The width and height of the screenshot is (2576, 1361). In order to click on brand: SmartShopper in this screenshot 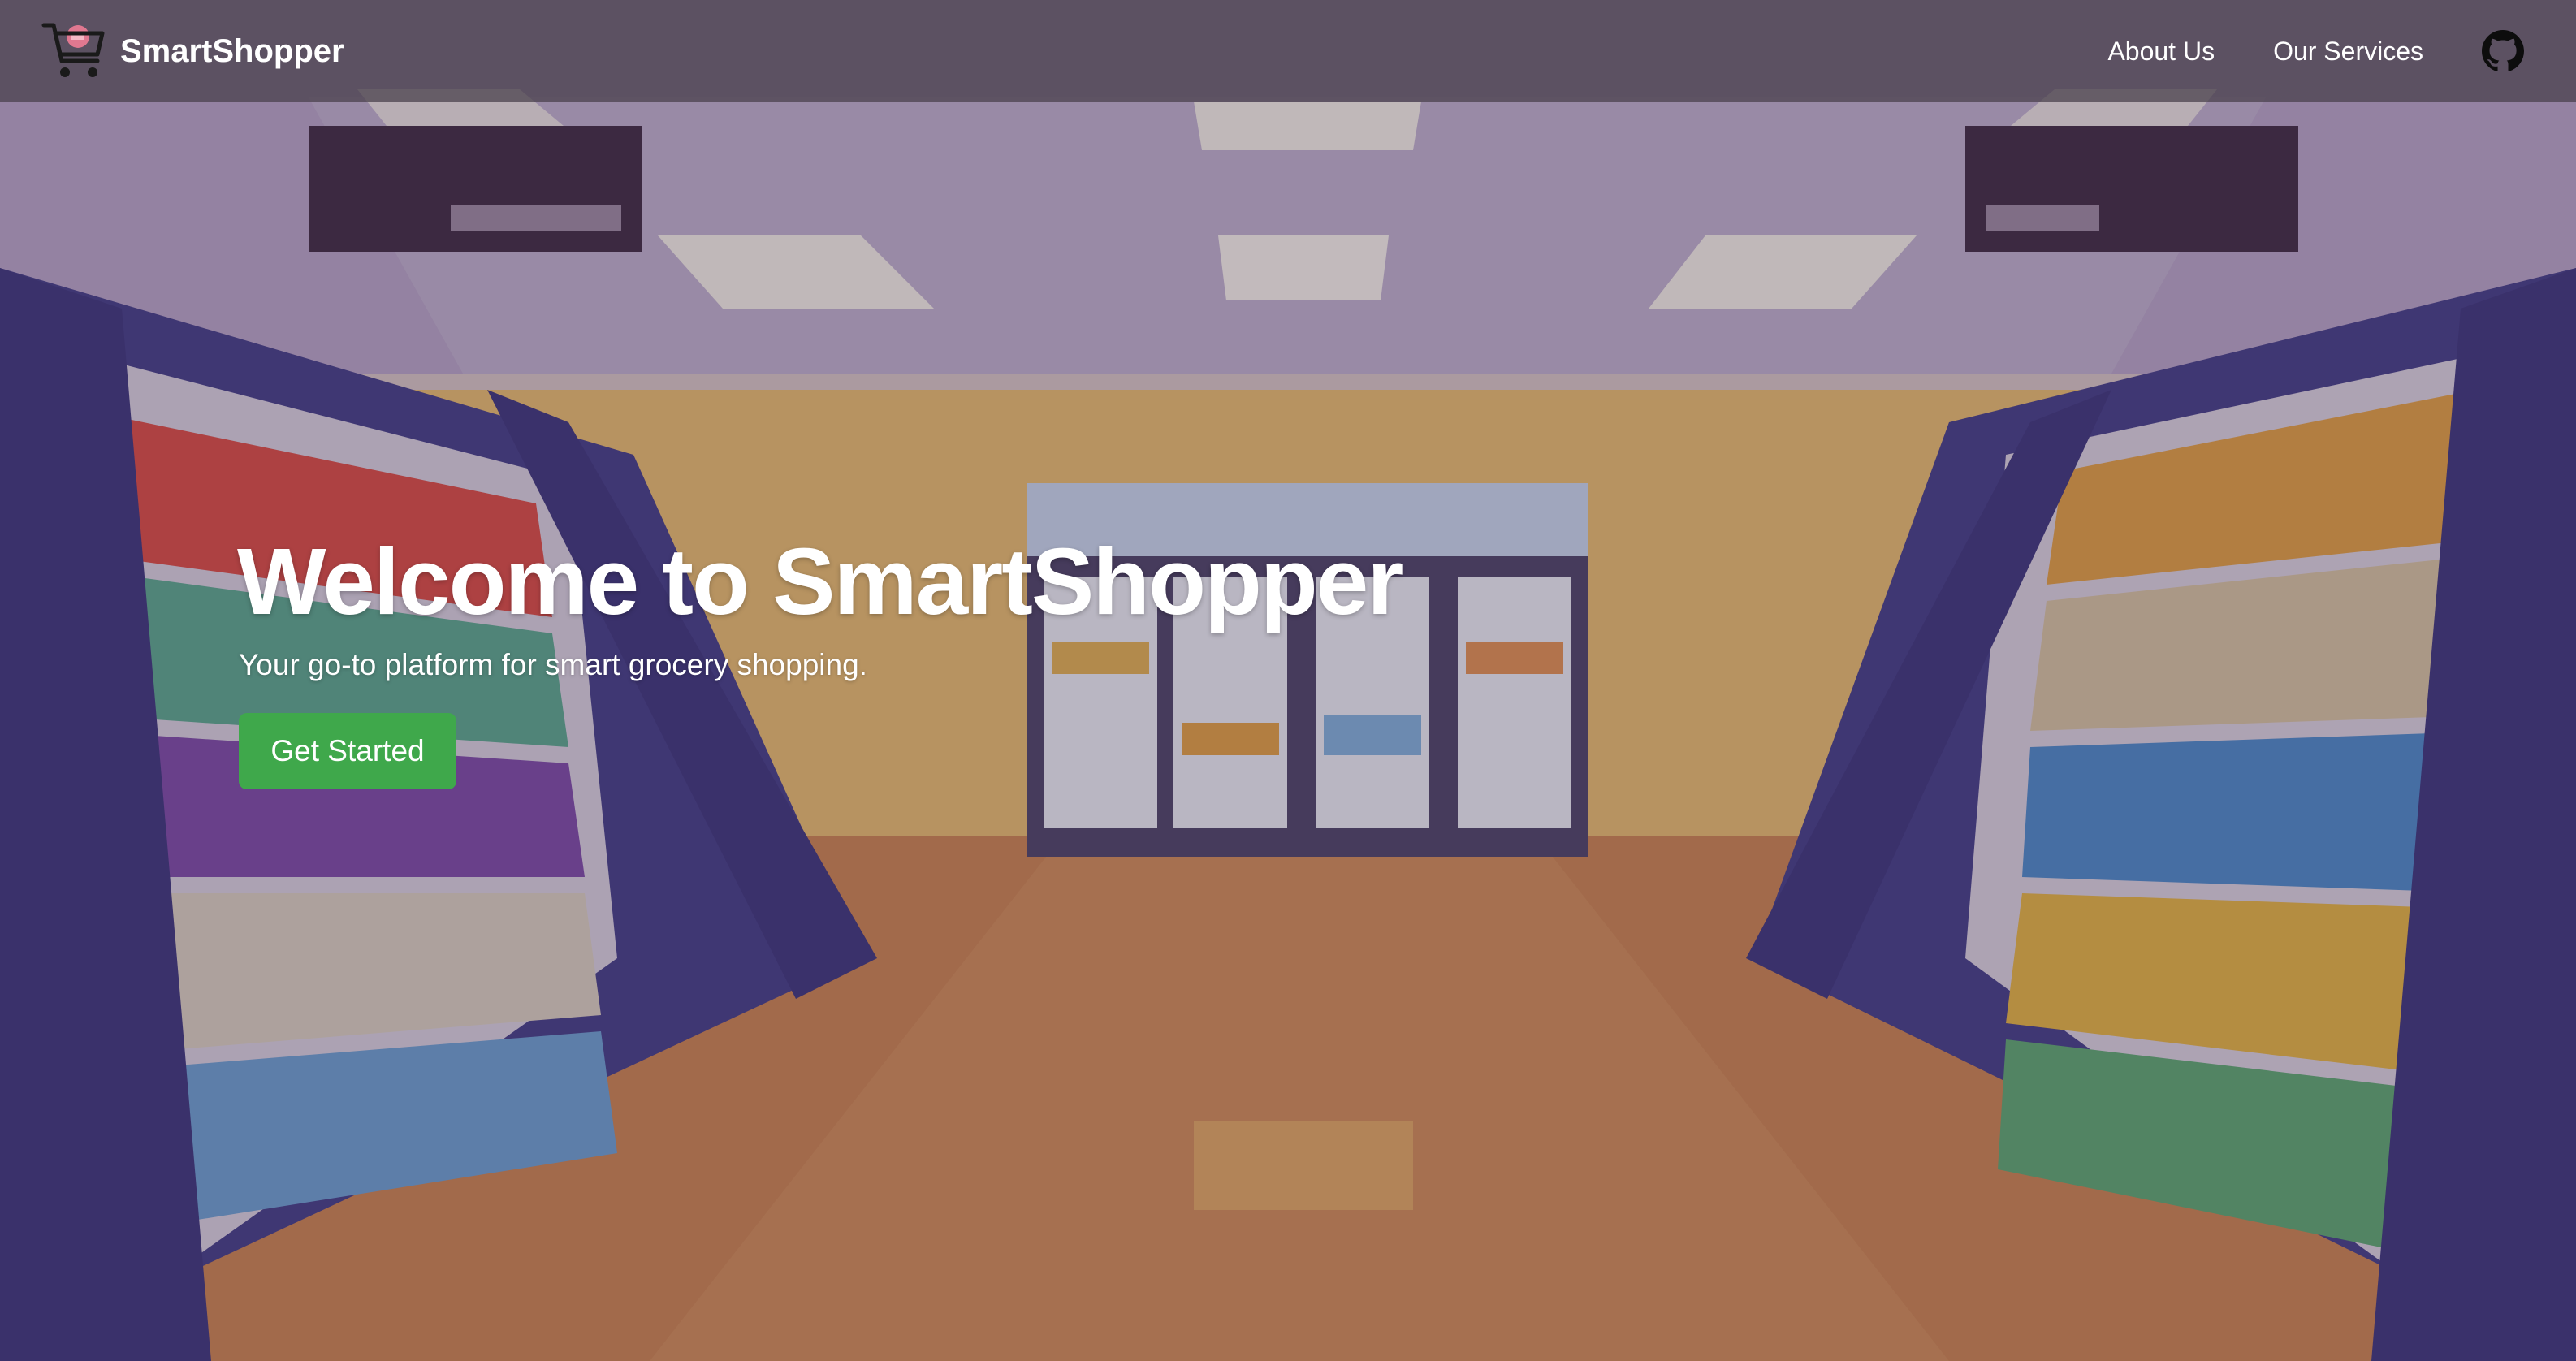, I will do `click(192, 51)`.